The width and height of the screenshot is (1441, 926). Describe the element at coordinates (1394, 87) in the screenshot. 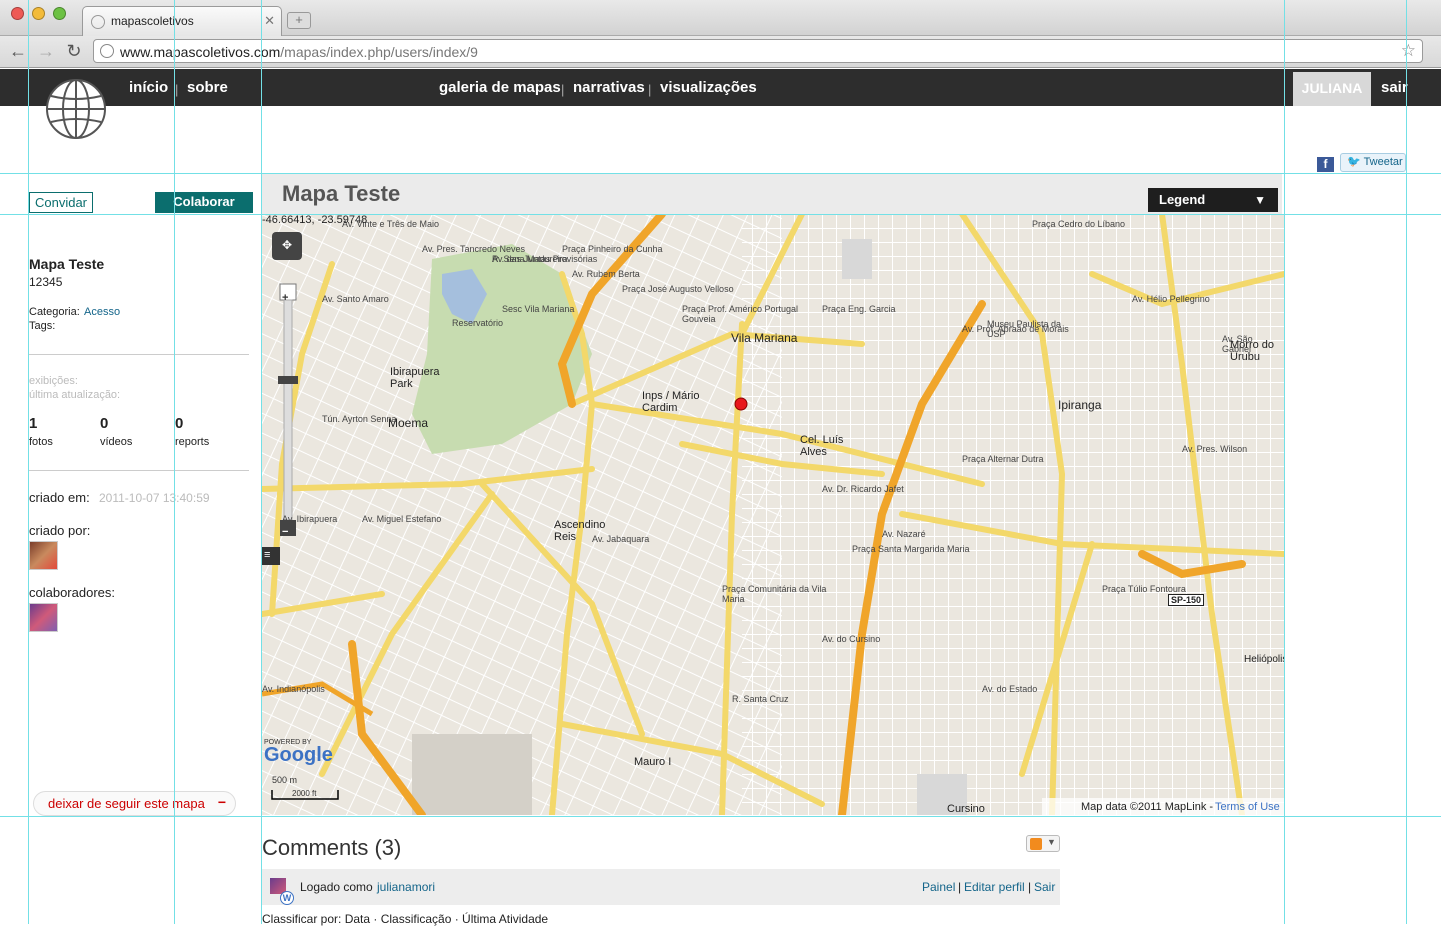

I see `logout-link: sair` at that location.